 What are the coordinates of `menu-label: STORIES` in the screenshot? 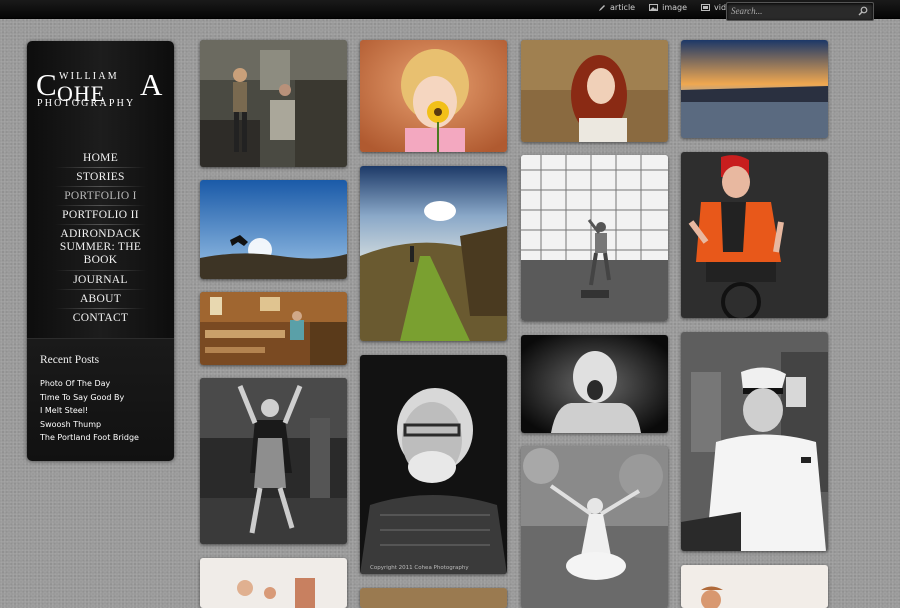 It's located at (100, 177).